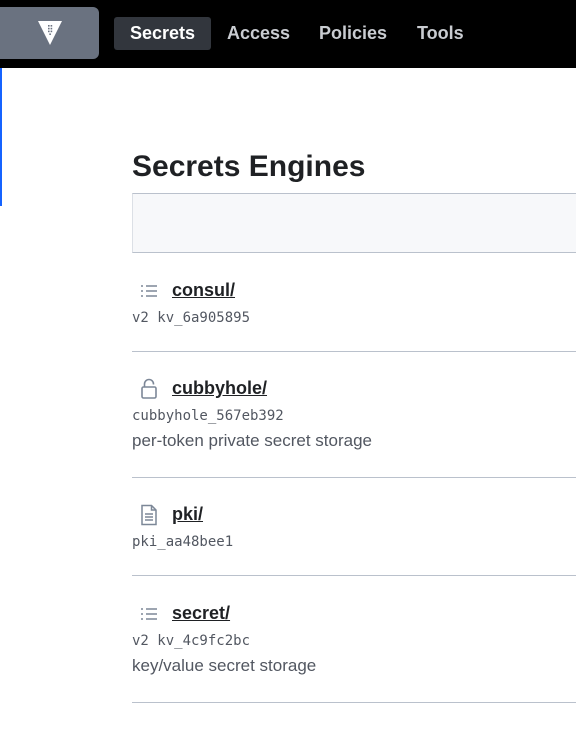  Describe the element at coordinates (149, 515) in the screenshot. I see `document-icon` at that location.